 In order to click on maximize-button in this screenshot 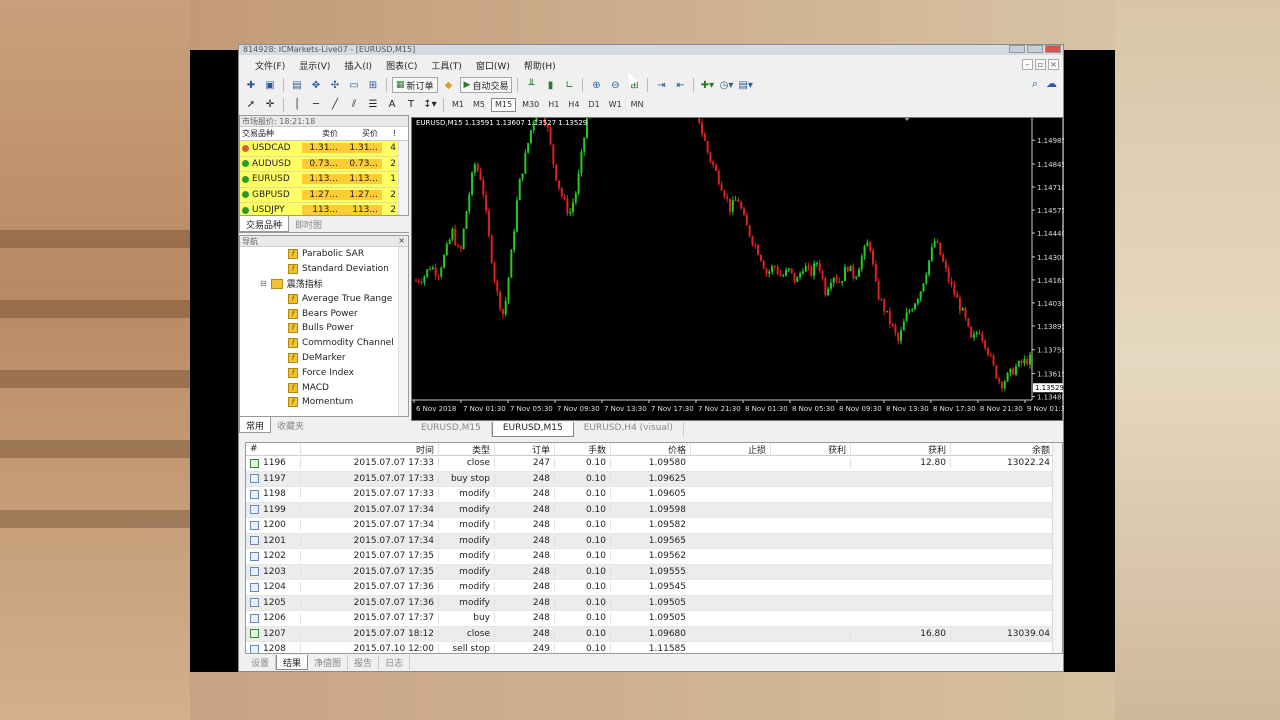, I will do `click(1035, 49)`.